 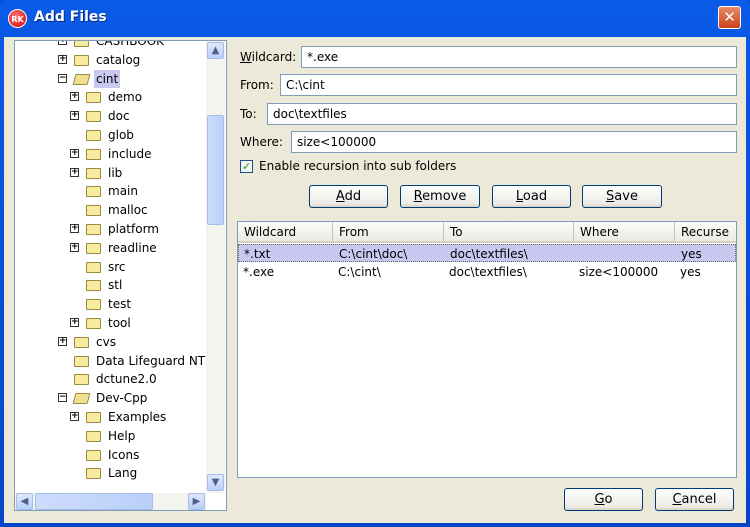 What do you see at coordinates (285, 232) in the screenshot?
I see `column-header-wildcard: Wildcard` at bounding box center [285, 232].